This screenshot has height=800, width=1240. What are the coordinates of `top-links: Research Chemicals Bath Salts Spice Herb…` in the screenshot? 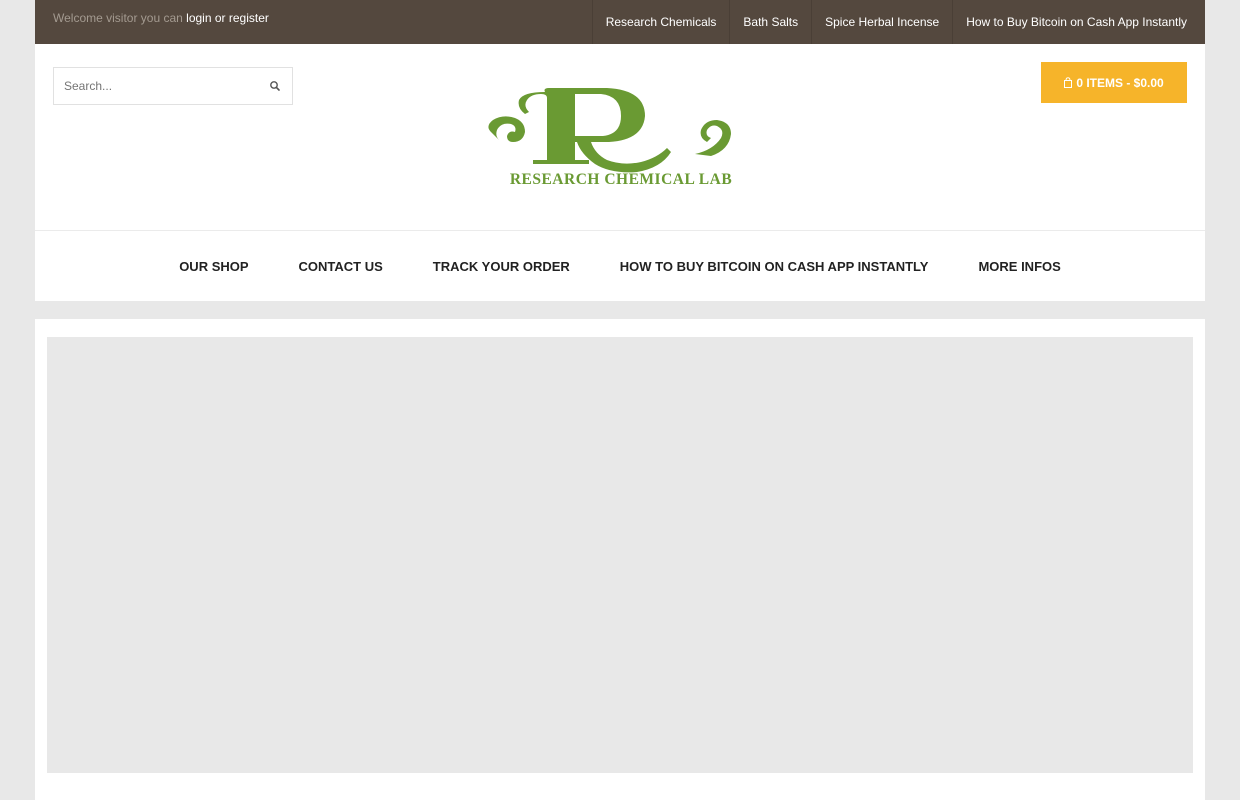 It's located at (898, 22).